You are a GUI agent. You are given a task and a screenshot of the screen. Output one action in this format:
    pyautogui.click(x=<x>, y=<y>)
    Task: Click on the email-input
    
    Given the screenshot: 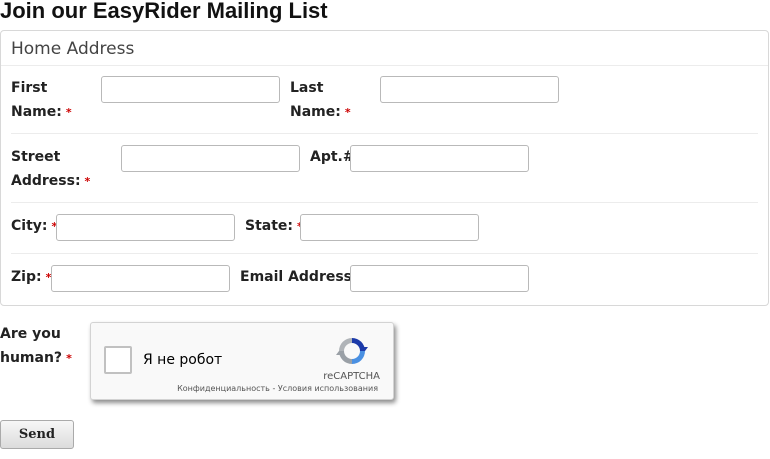 What is the action you would take?
    pyautogui.click(x=439, y=278)
    